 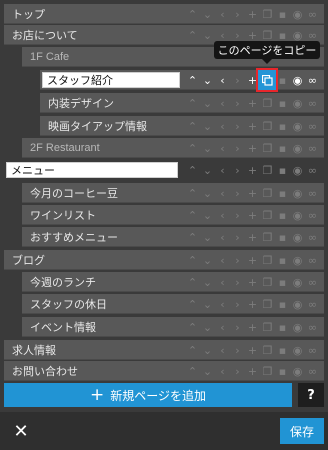 I want to click on page-name-input: メニュー, so click(x=92, y=170).